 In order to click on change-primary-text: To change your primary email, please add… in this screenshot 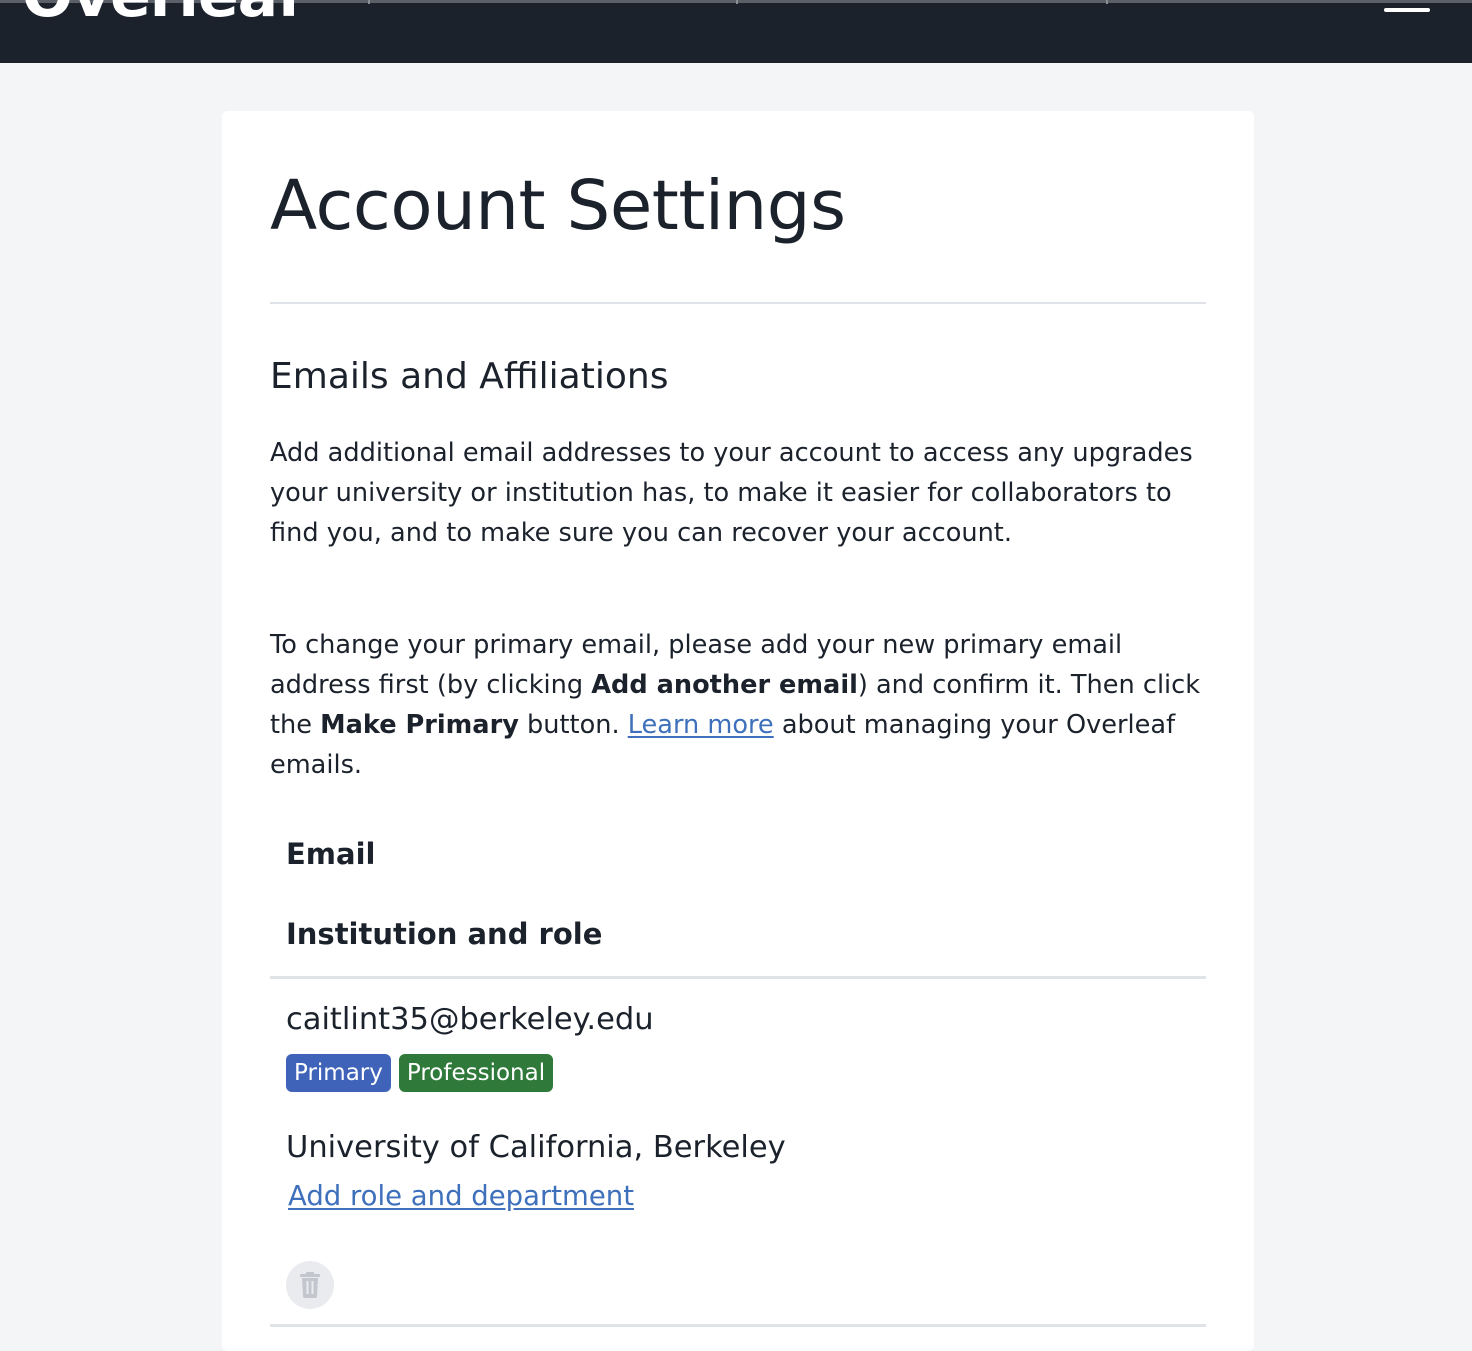, I will do `click(738, 705)`.